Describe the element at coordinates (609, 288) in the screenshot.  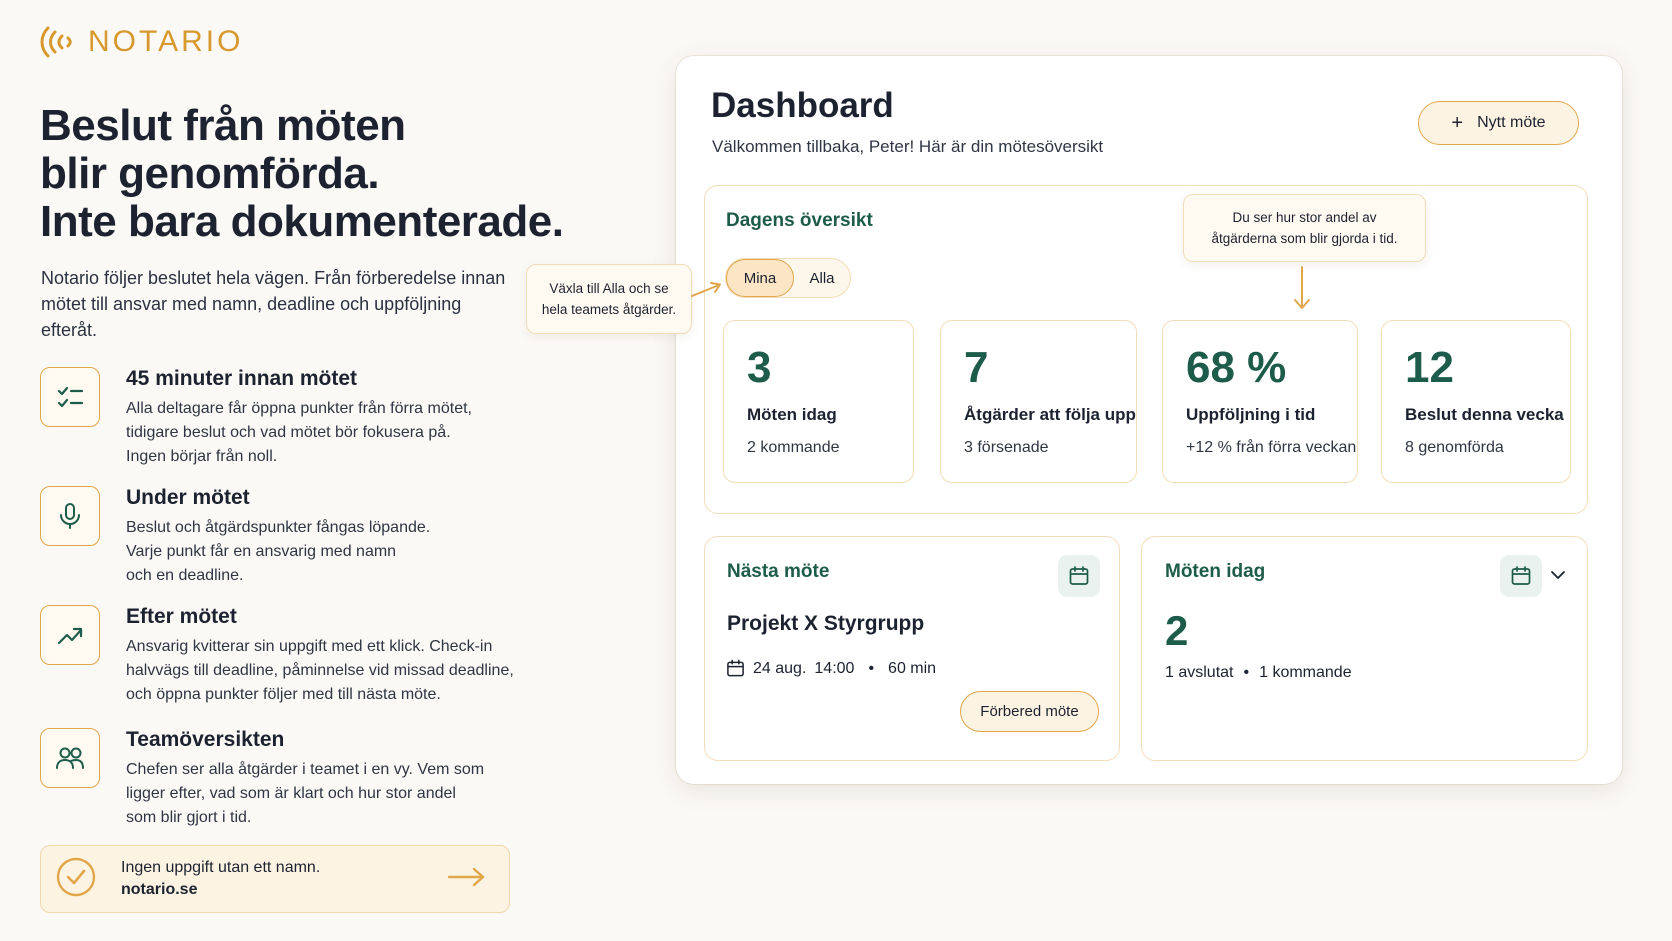
I see `tooltip-line: Växla till Alla och se` at that location.